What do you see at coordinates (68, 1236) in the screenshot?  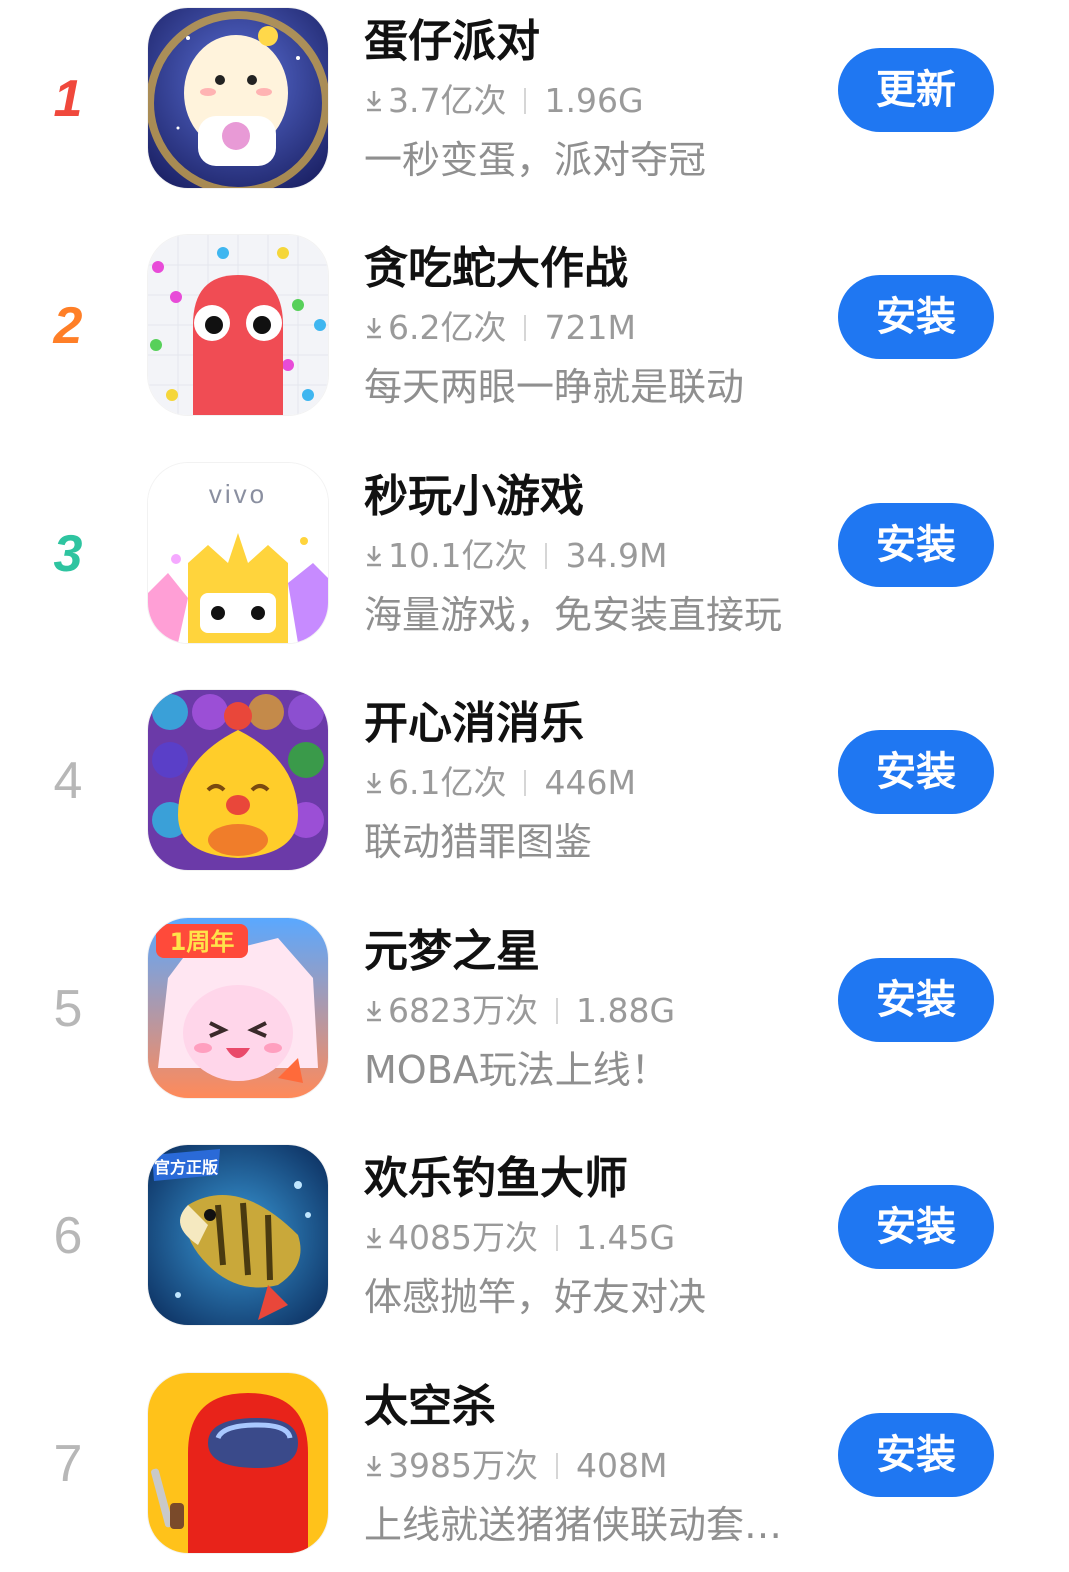 I see `rank-number: 6` at bounding box center [68, 1236].